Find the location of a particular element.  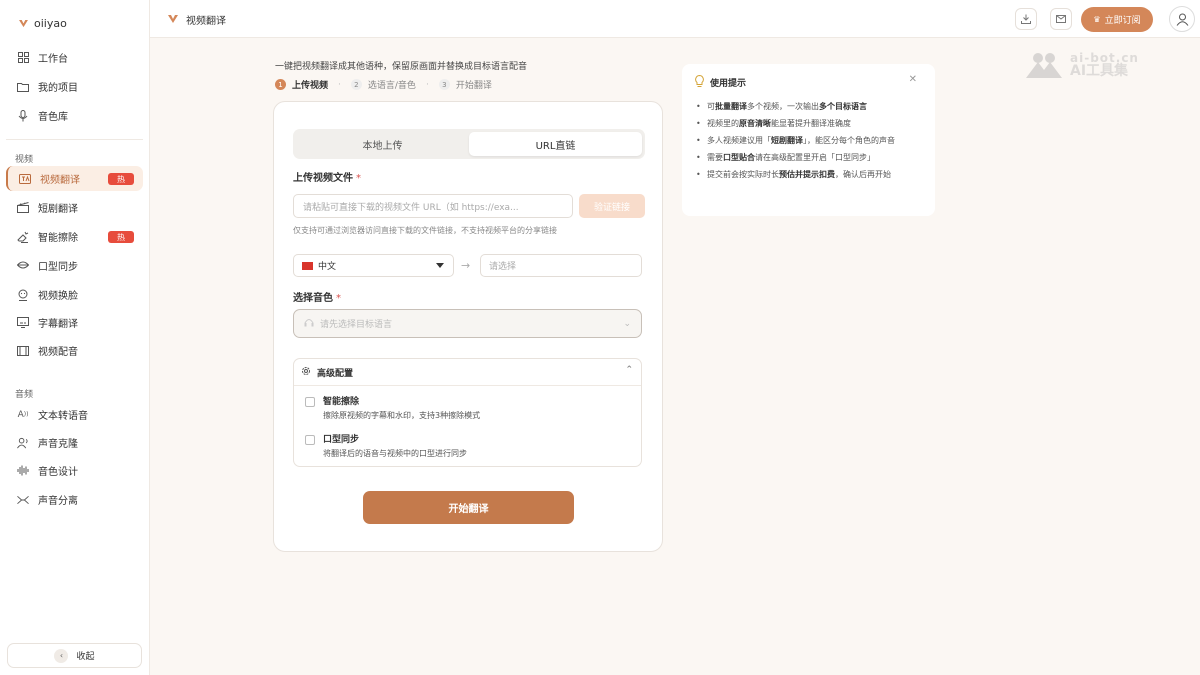

download-icon is located at coordinates (1026, 19).